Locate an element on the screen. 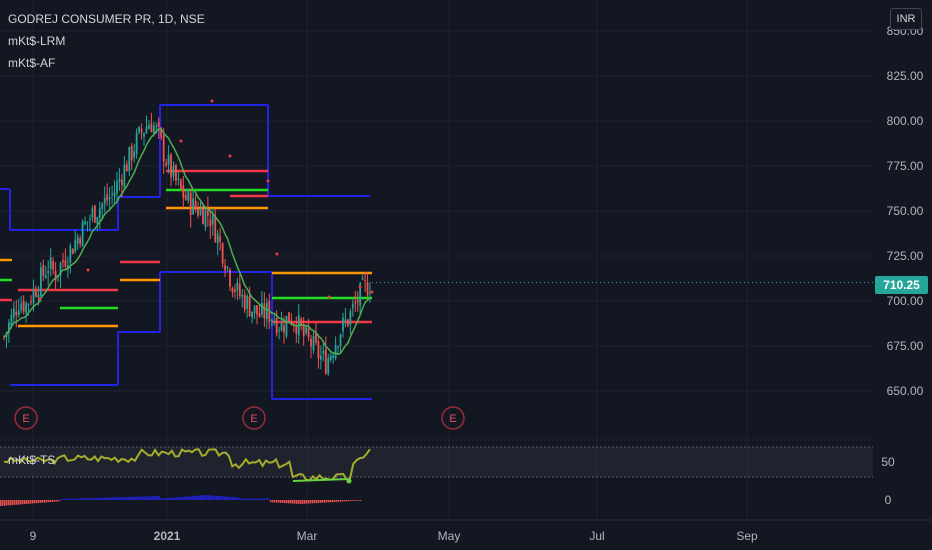 This screenshot has width=932, height=550. currency-button: INR is located at coordinates (906, 19).